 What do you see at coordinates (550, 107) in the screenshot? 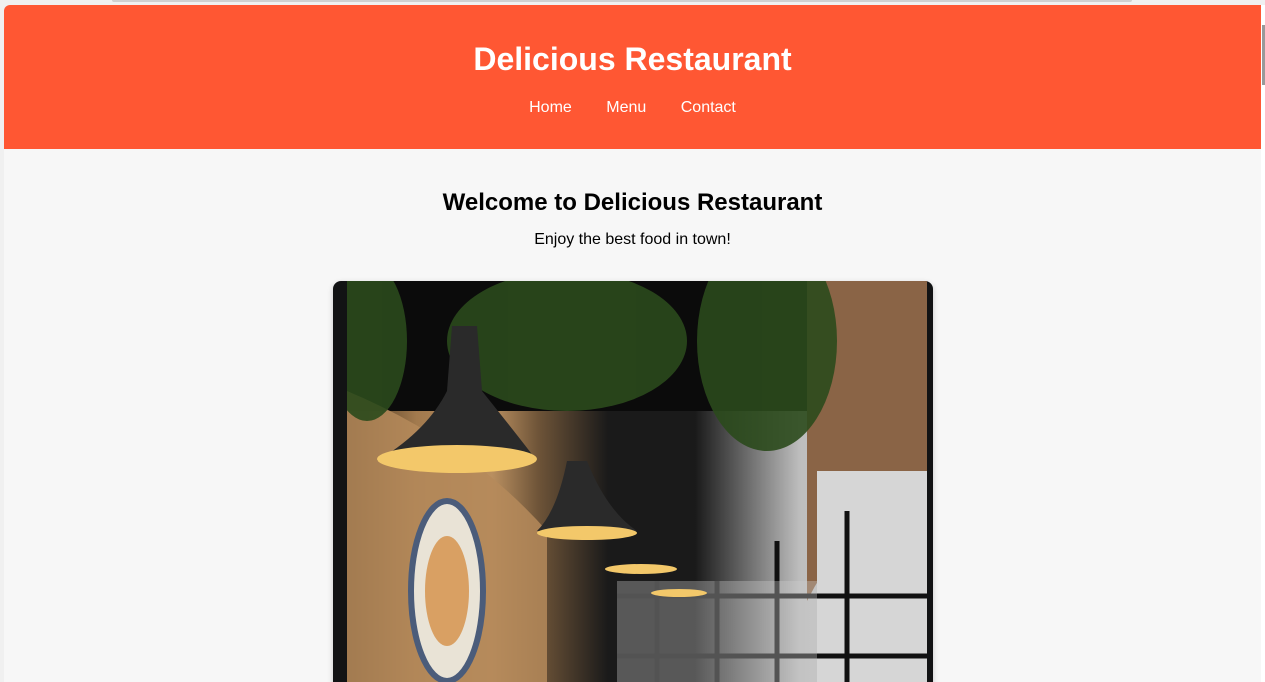
I see `nav-home-link: Home` at bounding box center [550, 107].